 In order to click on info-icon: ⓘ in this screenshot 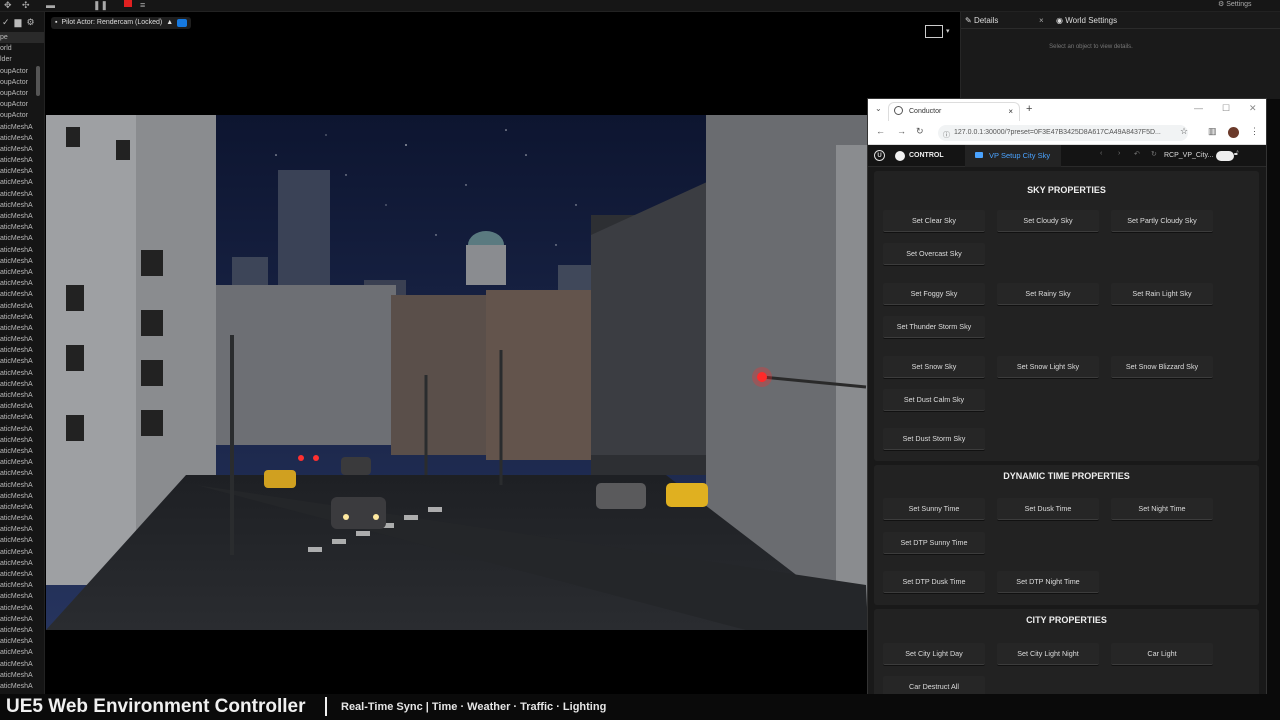, I will do `click(946, 135)`.